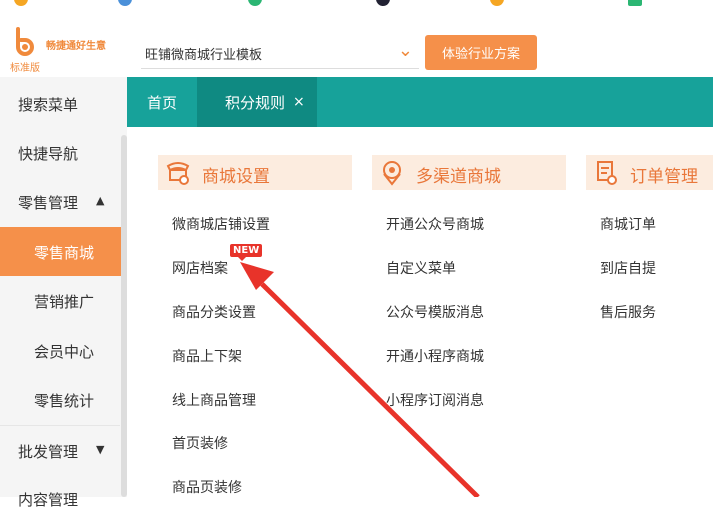 The image size is (713, 523). Describe the element at coordinates (48, 500) in the screenshot. I see `sidebar-item-label: 内容管理` at that location.